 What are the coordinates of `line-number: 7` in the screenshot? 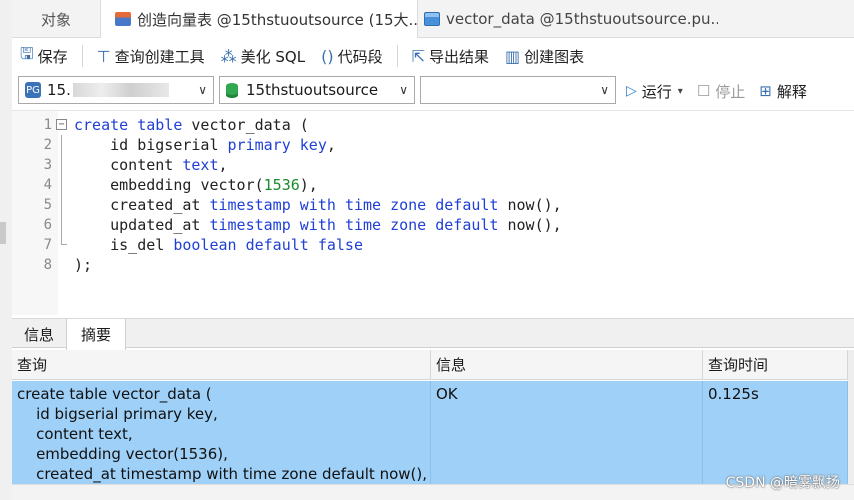 It's located at (47, 245).